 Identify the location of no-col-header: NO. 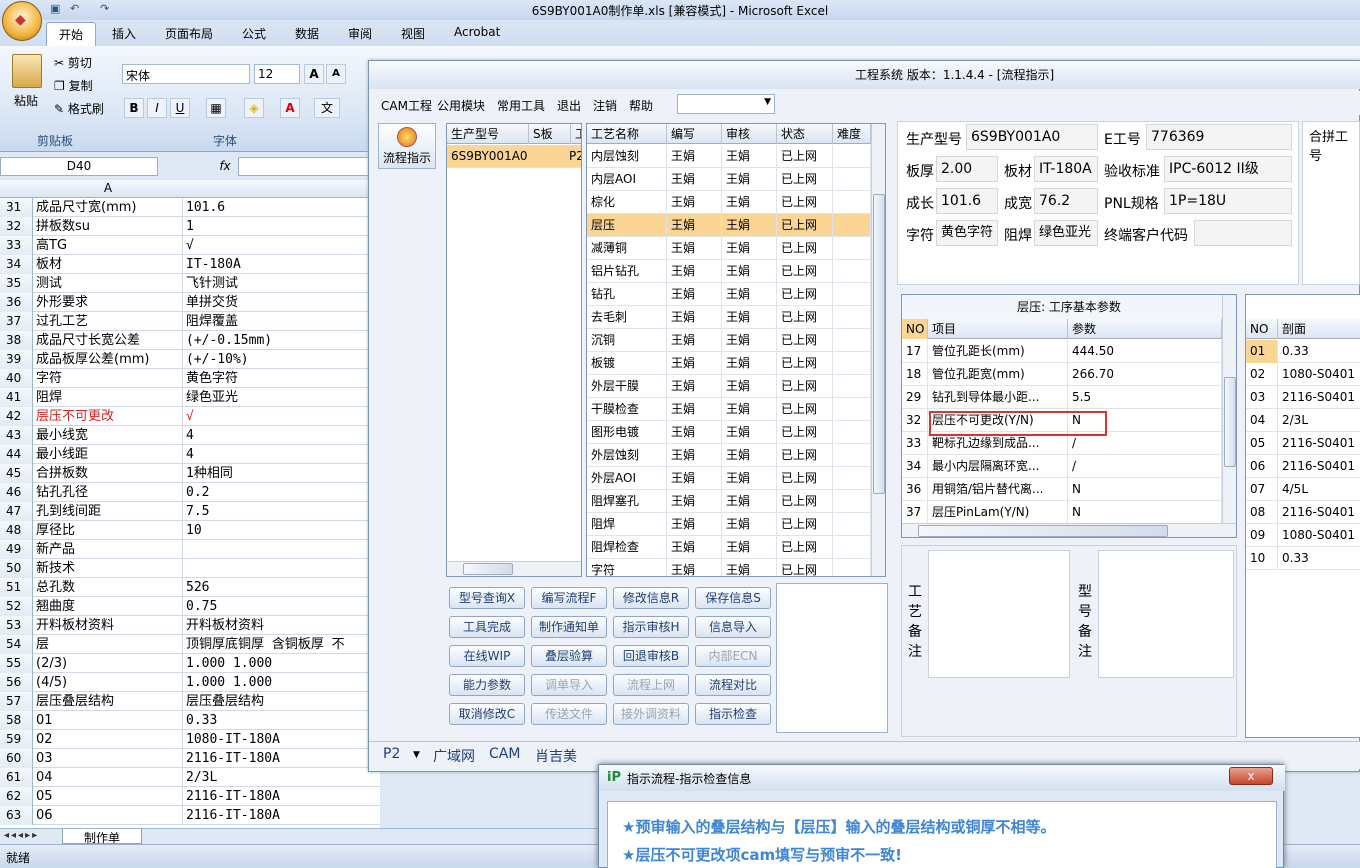
(915, 329).